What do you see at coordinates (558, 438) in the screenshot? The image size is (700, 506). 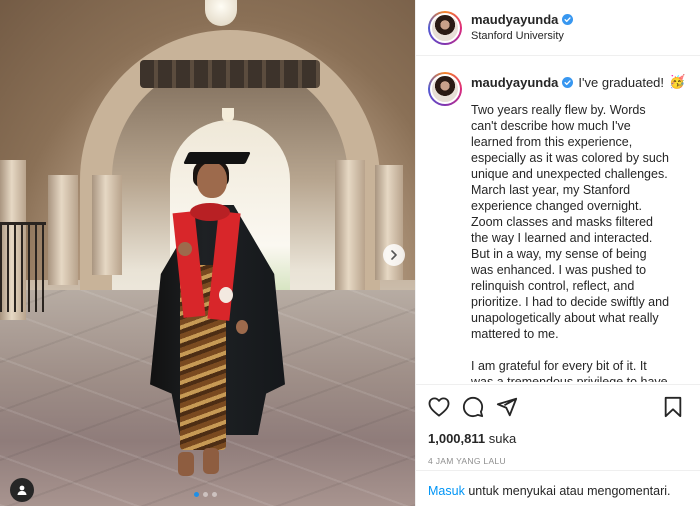 I see `likes-count: 1,000,811 suka` at bounding box center [558, 438].